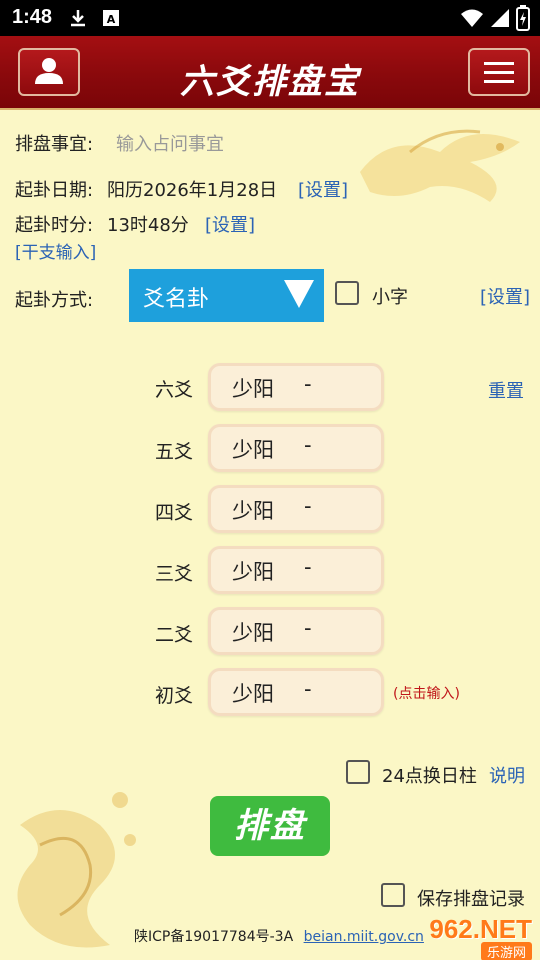  Describe the element at coordinates (500, 18) in the screenshot. I see `signal-icon` at that location.